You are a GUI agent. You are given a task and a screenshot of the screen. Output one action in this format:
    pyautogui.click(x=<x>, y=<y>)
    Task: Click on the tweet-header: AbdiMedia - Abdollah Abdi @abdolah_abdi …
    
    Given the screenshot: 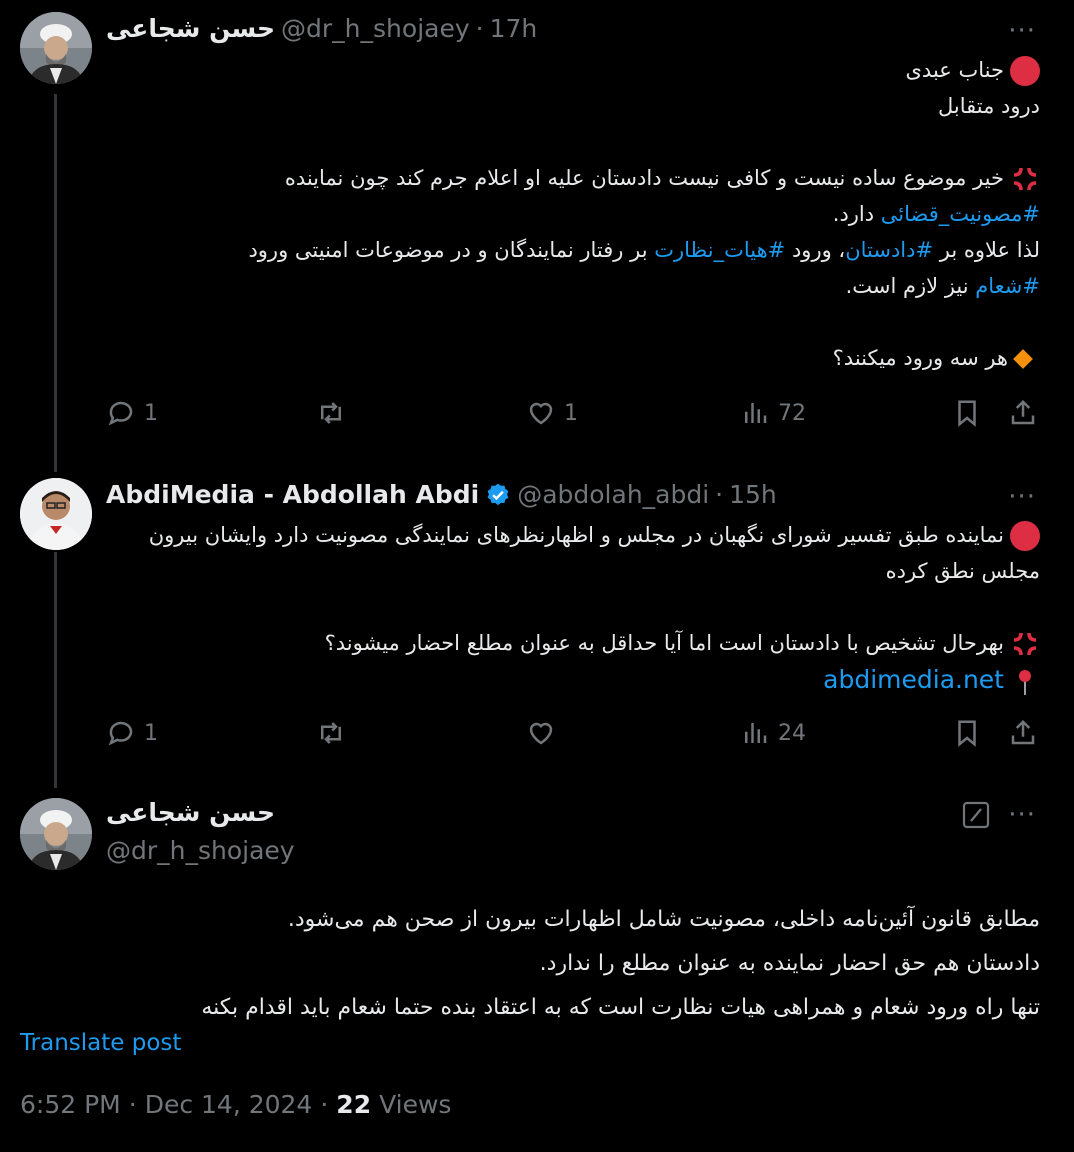 What is the action you would take?
    pyautogui.click(x=441, y=494)
    